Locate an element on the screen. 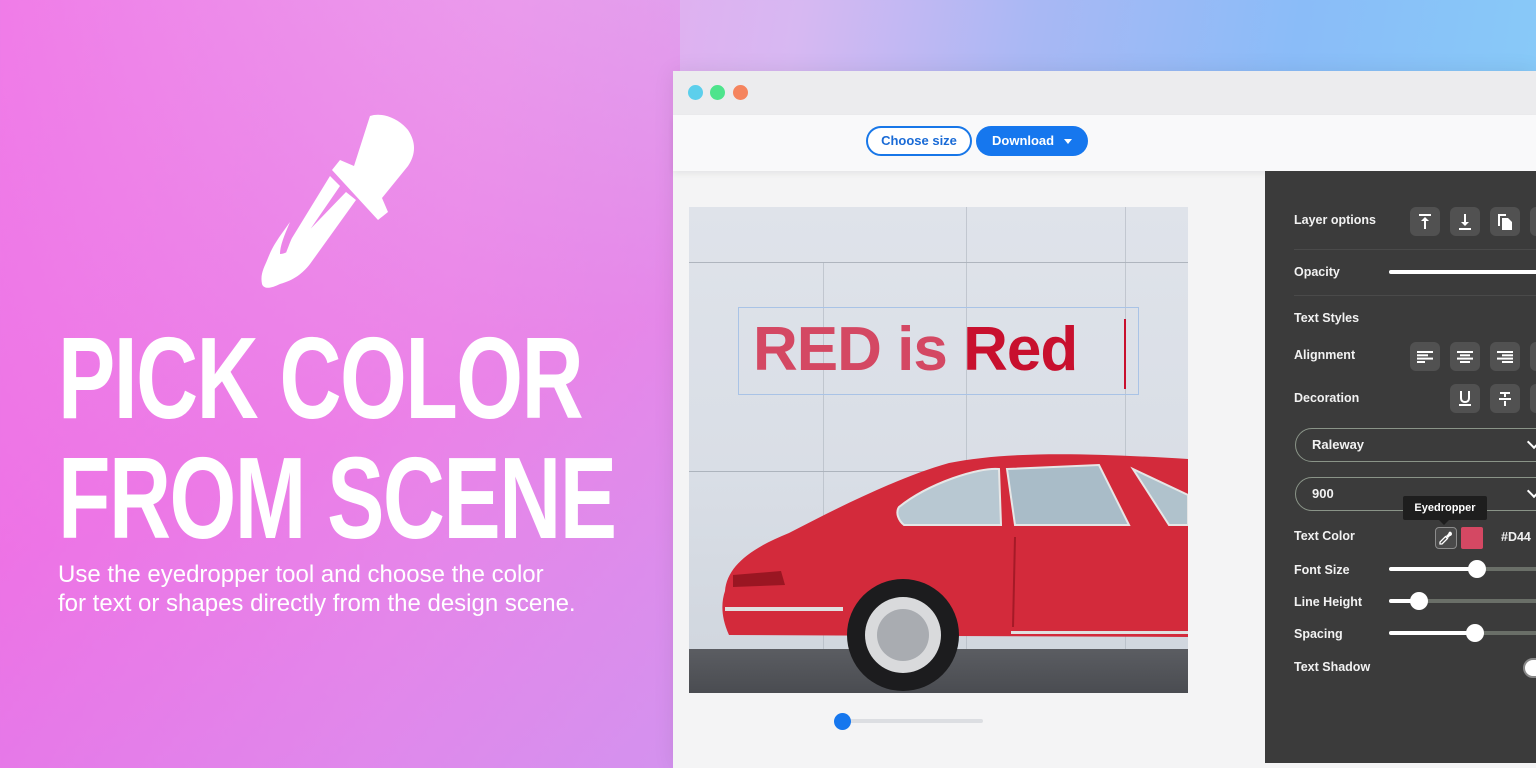  text-cursor is located at coordinates (1125, 354).